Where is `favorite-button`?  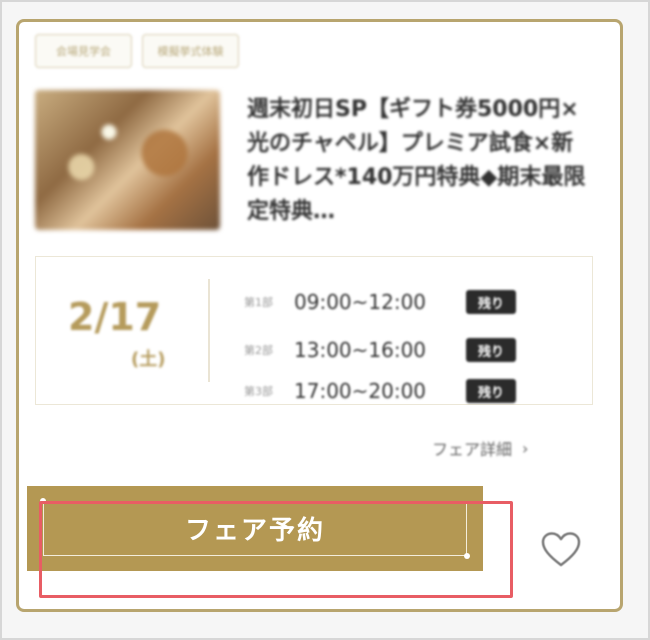
favorite-button is located at coordinates (561, 550).